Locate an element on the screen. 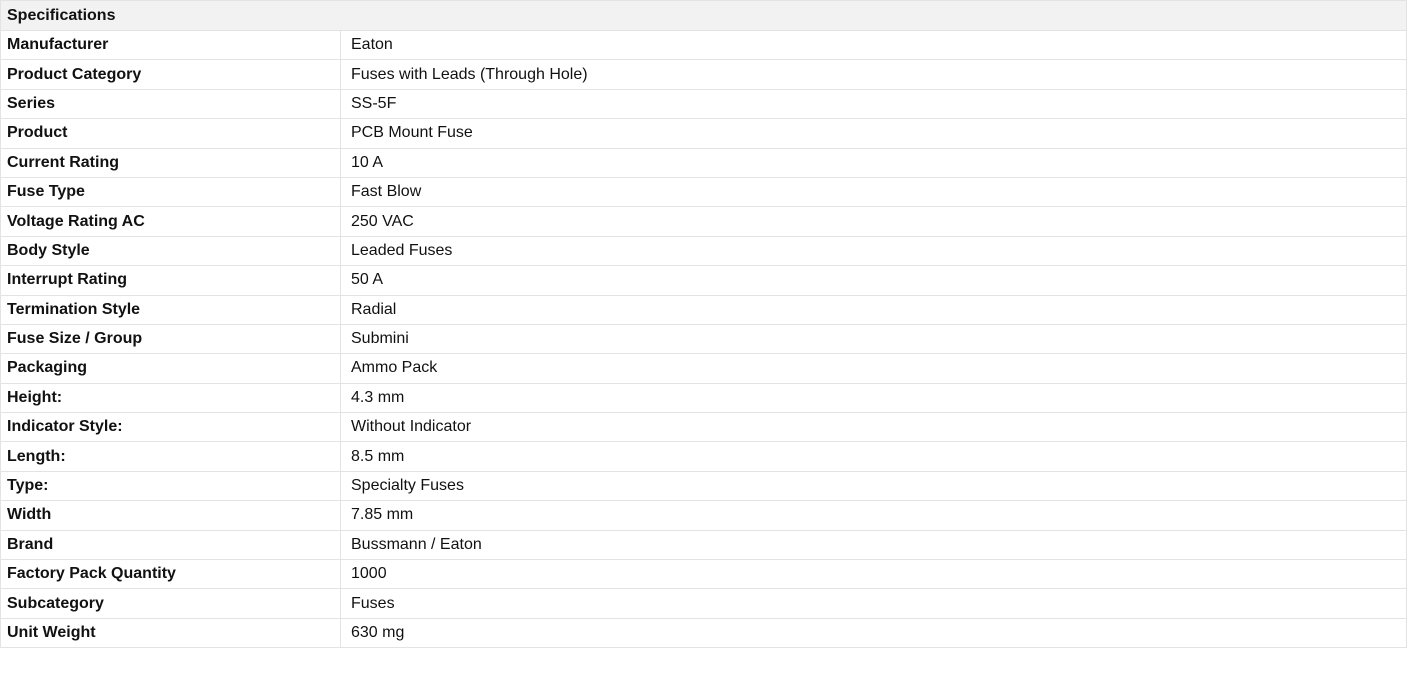 This screenshot has height=675, width=1408. spec-label: Interrupt Rating is located at coordinates (170, 280).